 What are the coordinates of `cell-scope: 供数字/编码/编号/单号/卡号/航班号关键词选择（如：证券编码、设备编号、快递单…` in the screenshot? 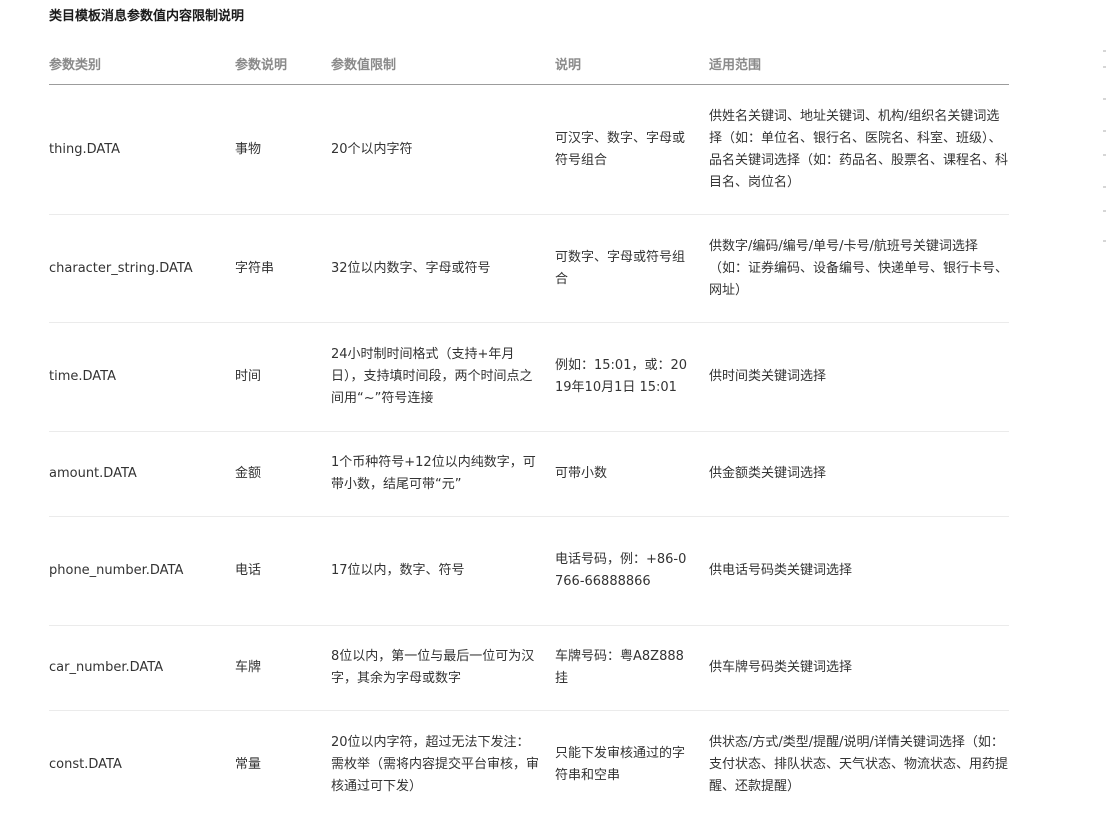 It's located at (859, 268).